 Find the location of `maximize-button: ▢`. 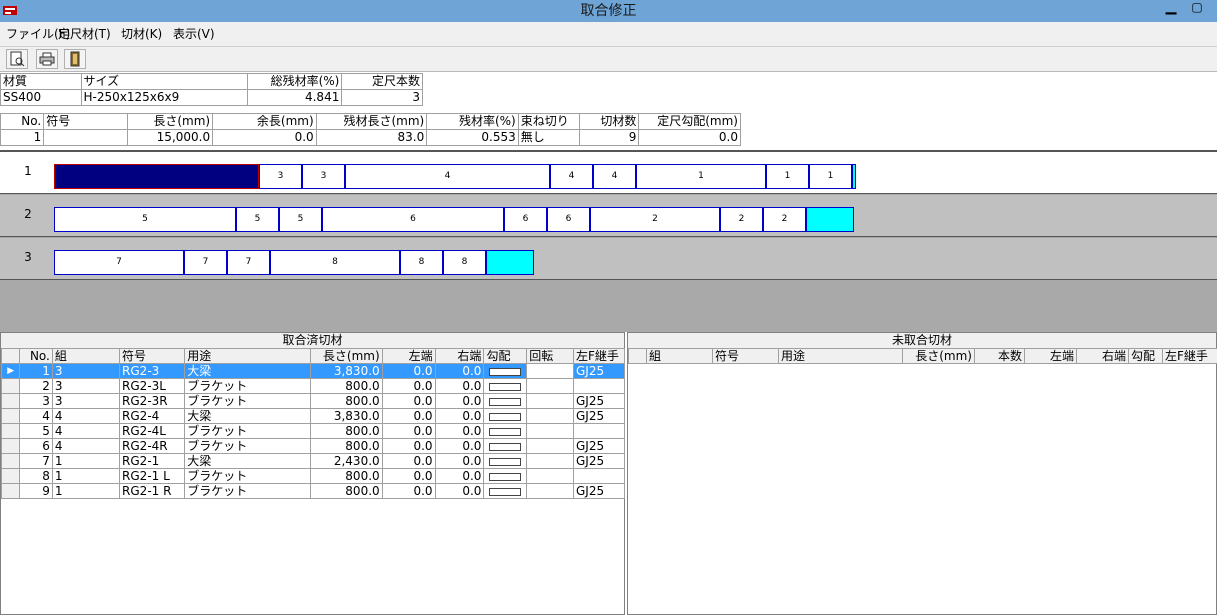

maximize-button: ▢ is located at coordinates (1197, 10).